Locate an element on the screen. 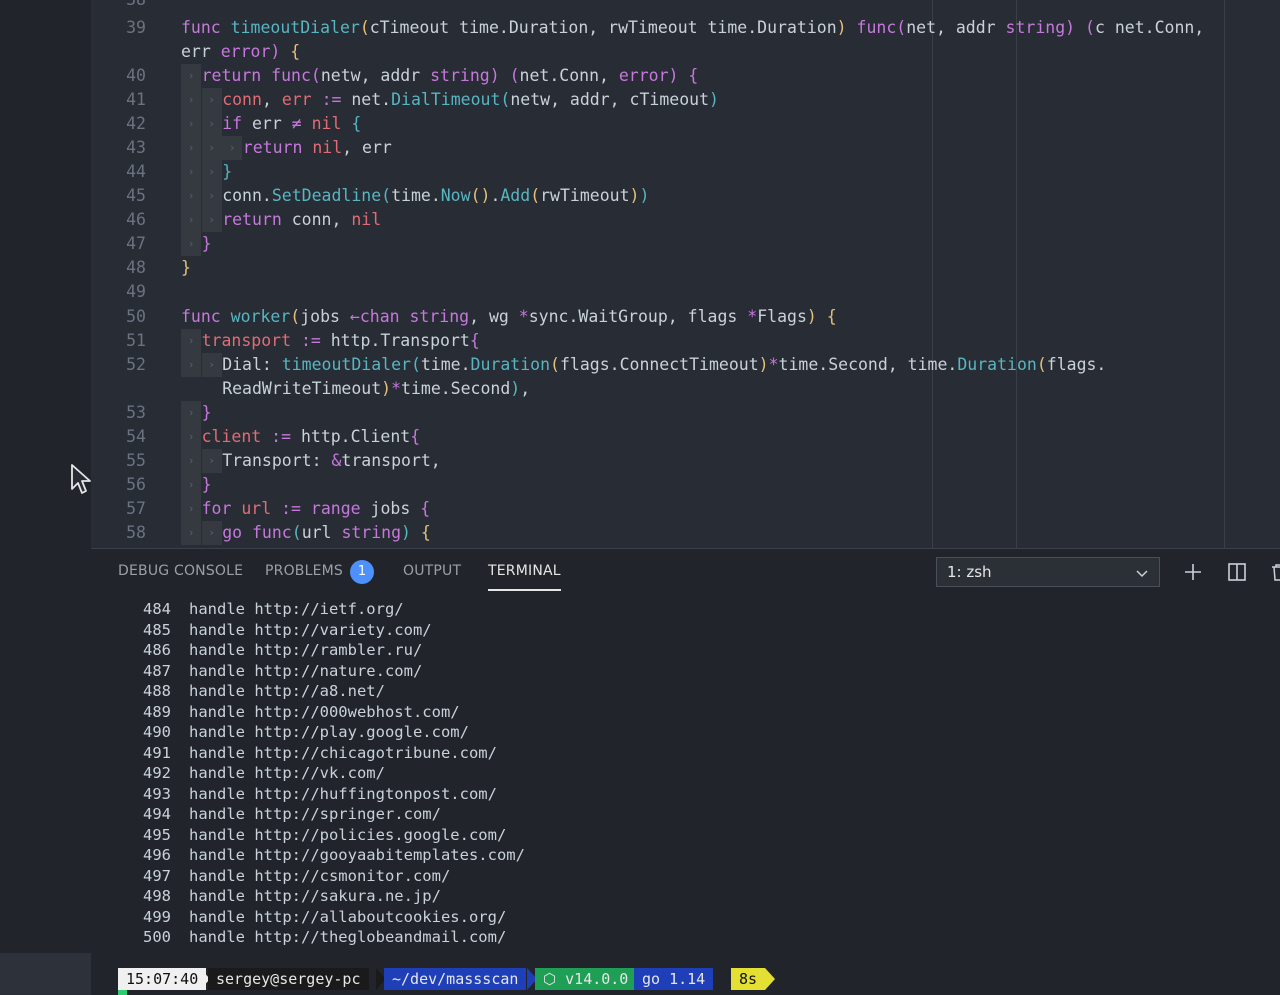 This screenshot has width=1280, height=995. code-text: Transport: &transport, is located at coordinates (331, 461).